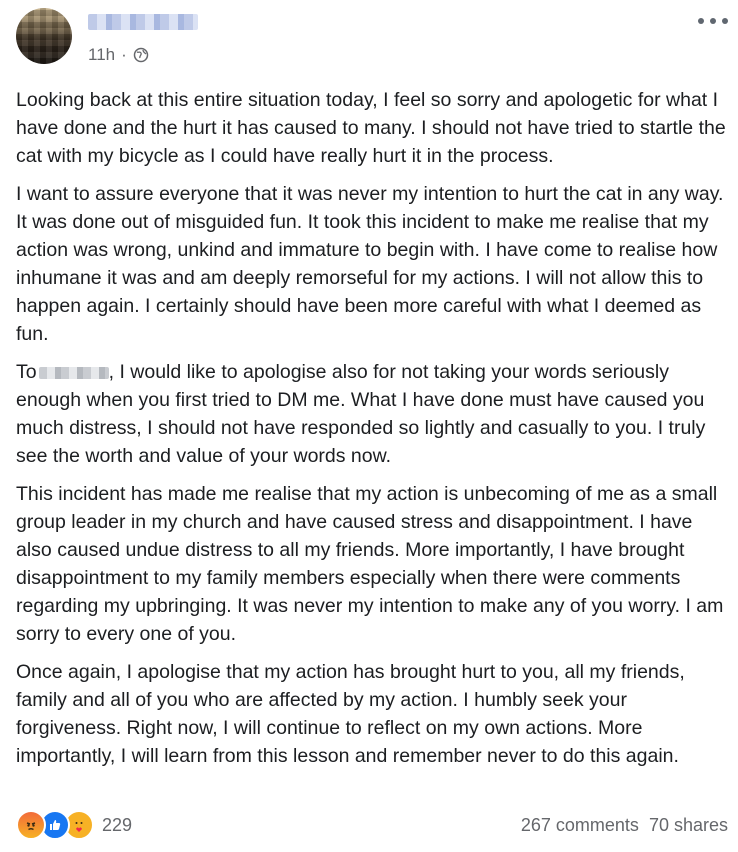  I want to click on post-meta: 11h ·, so click(118, 55).